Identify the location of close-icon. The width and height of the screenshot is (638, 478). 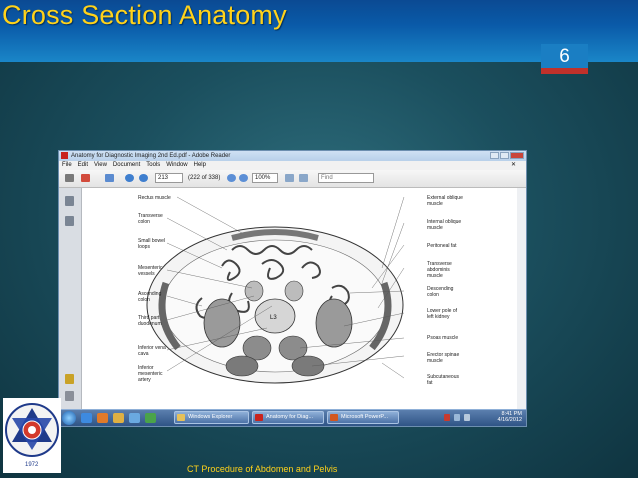
(517, 155).